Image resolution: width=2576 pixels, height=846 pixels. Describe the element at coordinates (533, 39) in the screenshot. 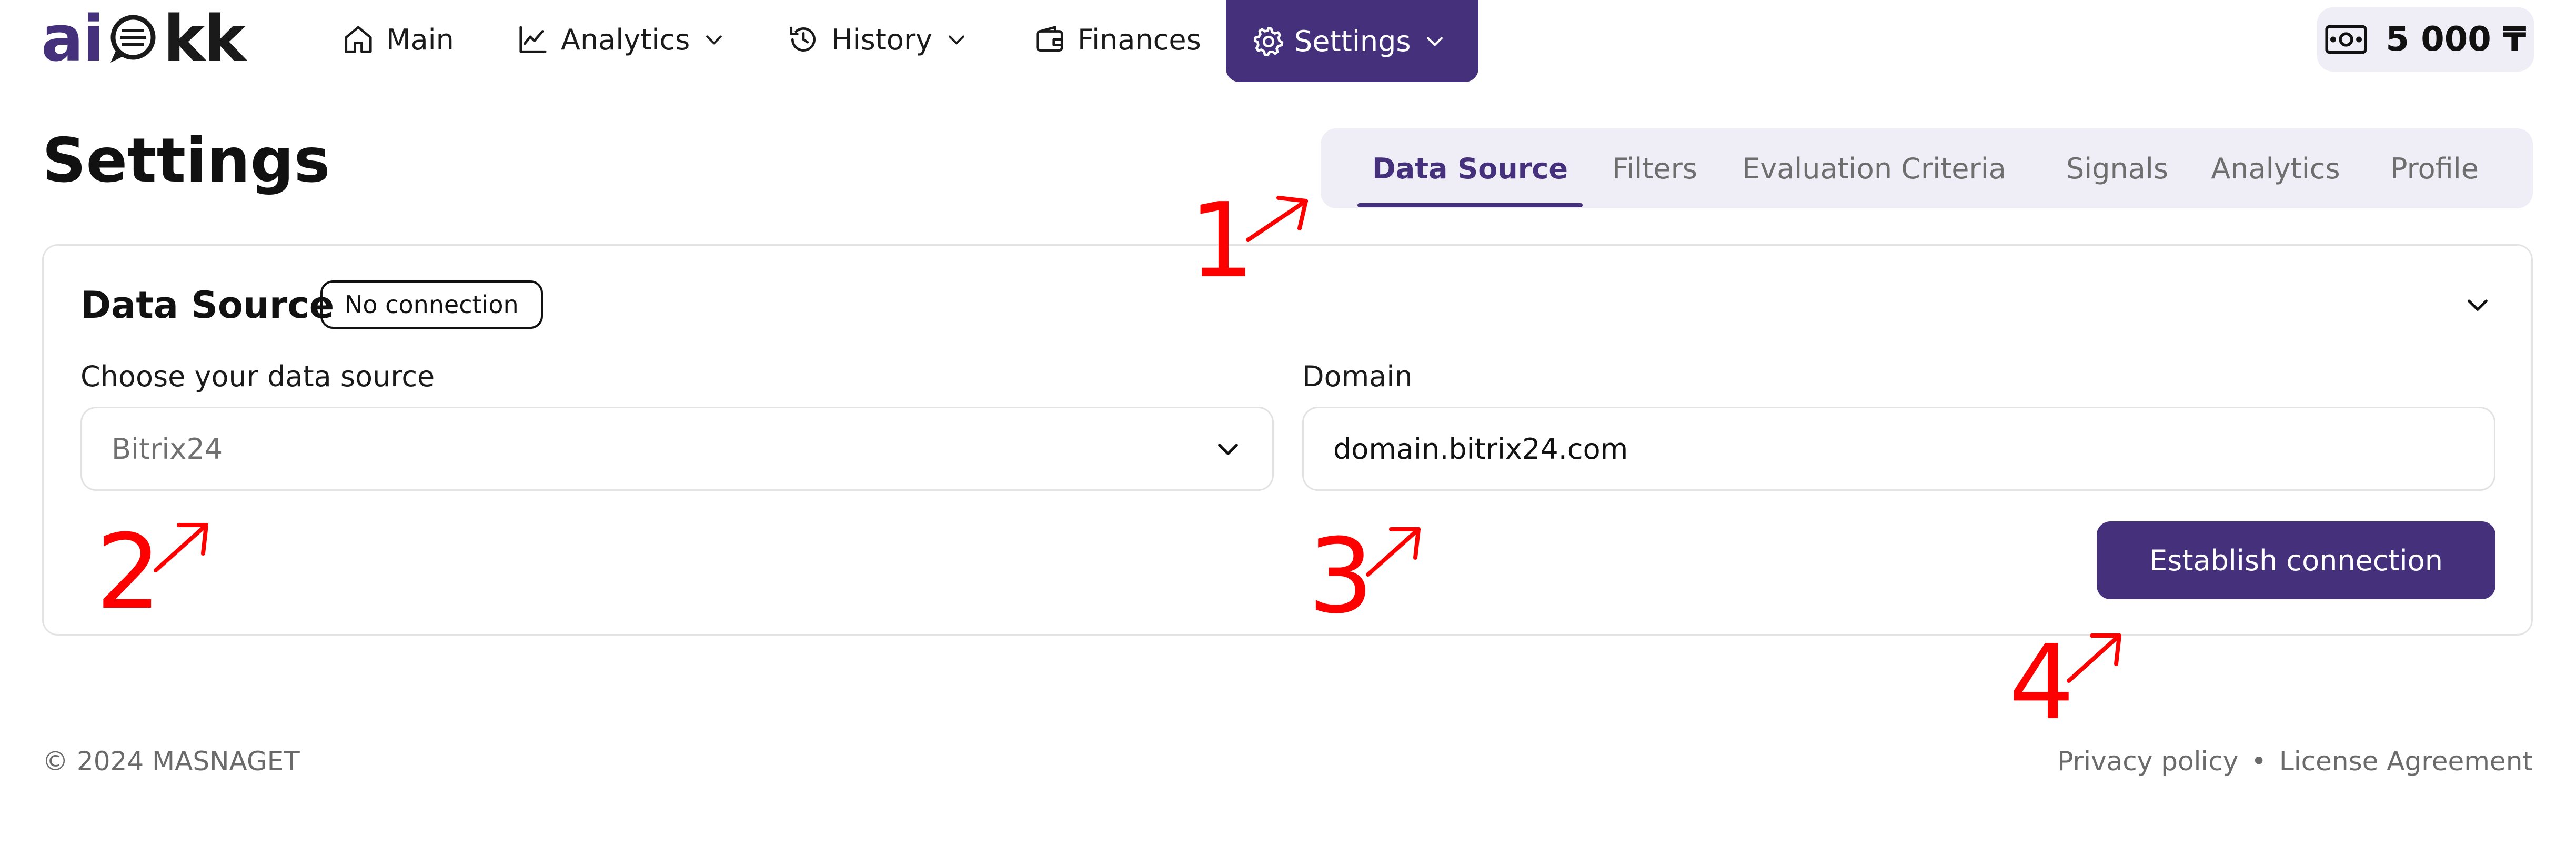

I see `line-chart-icon` at that location.